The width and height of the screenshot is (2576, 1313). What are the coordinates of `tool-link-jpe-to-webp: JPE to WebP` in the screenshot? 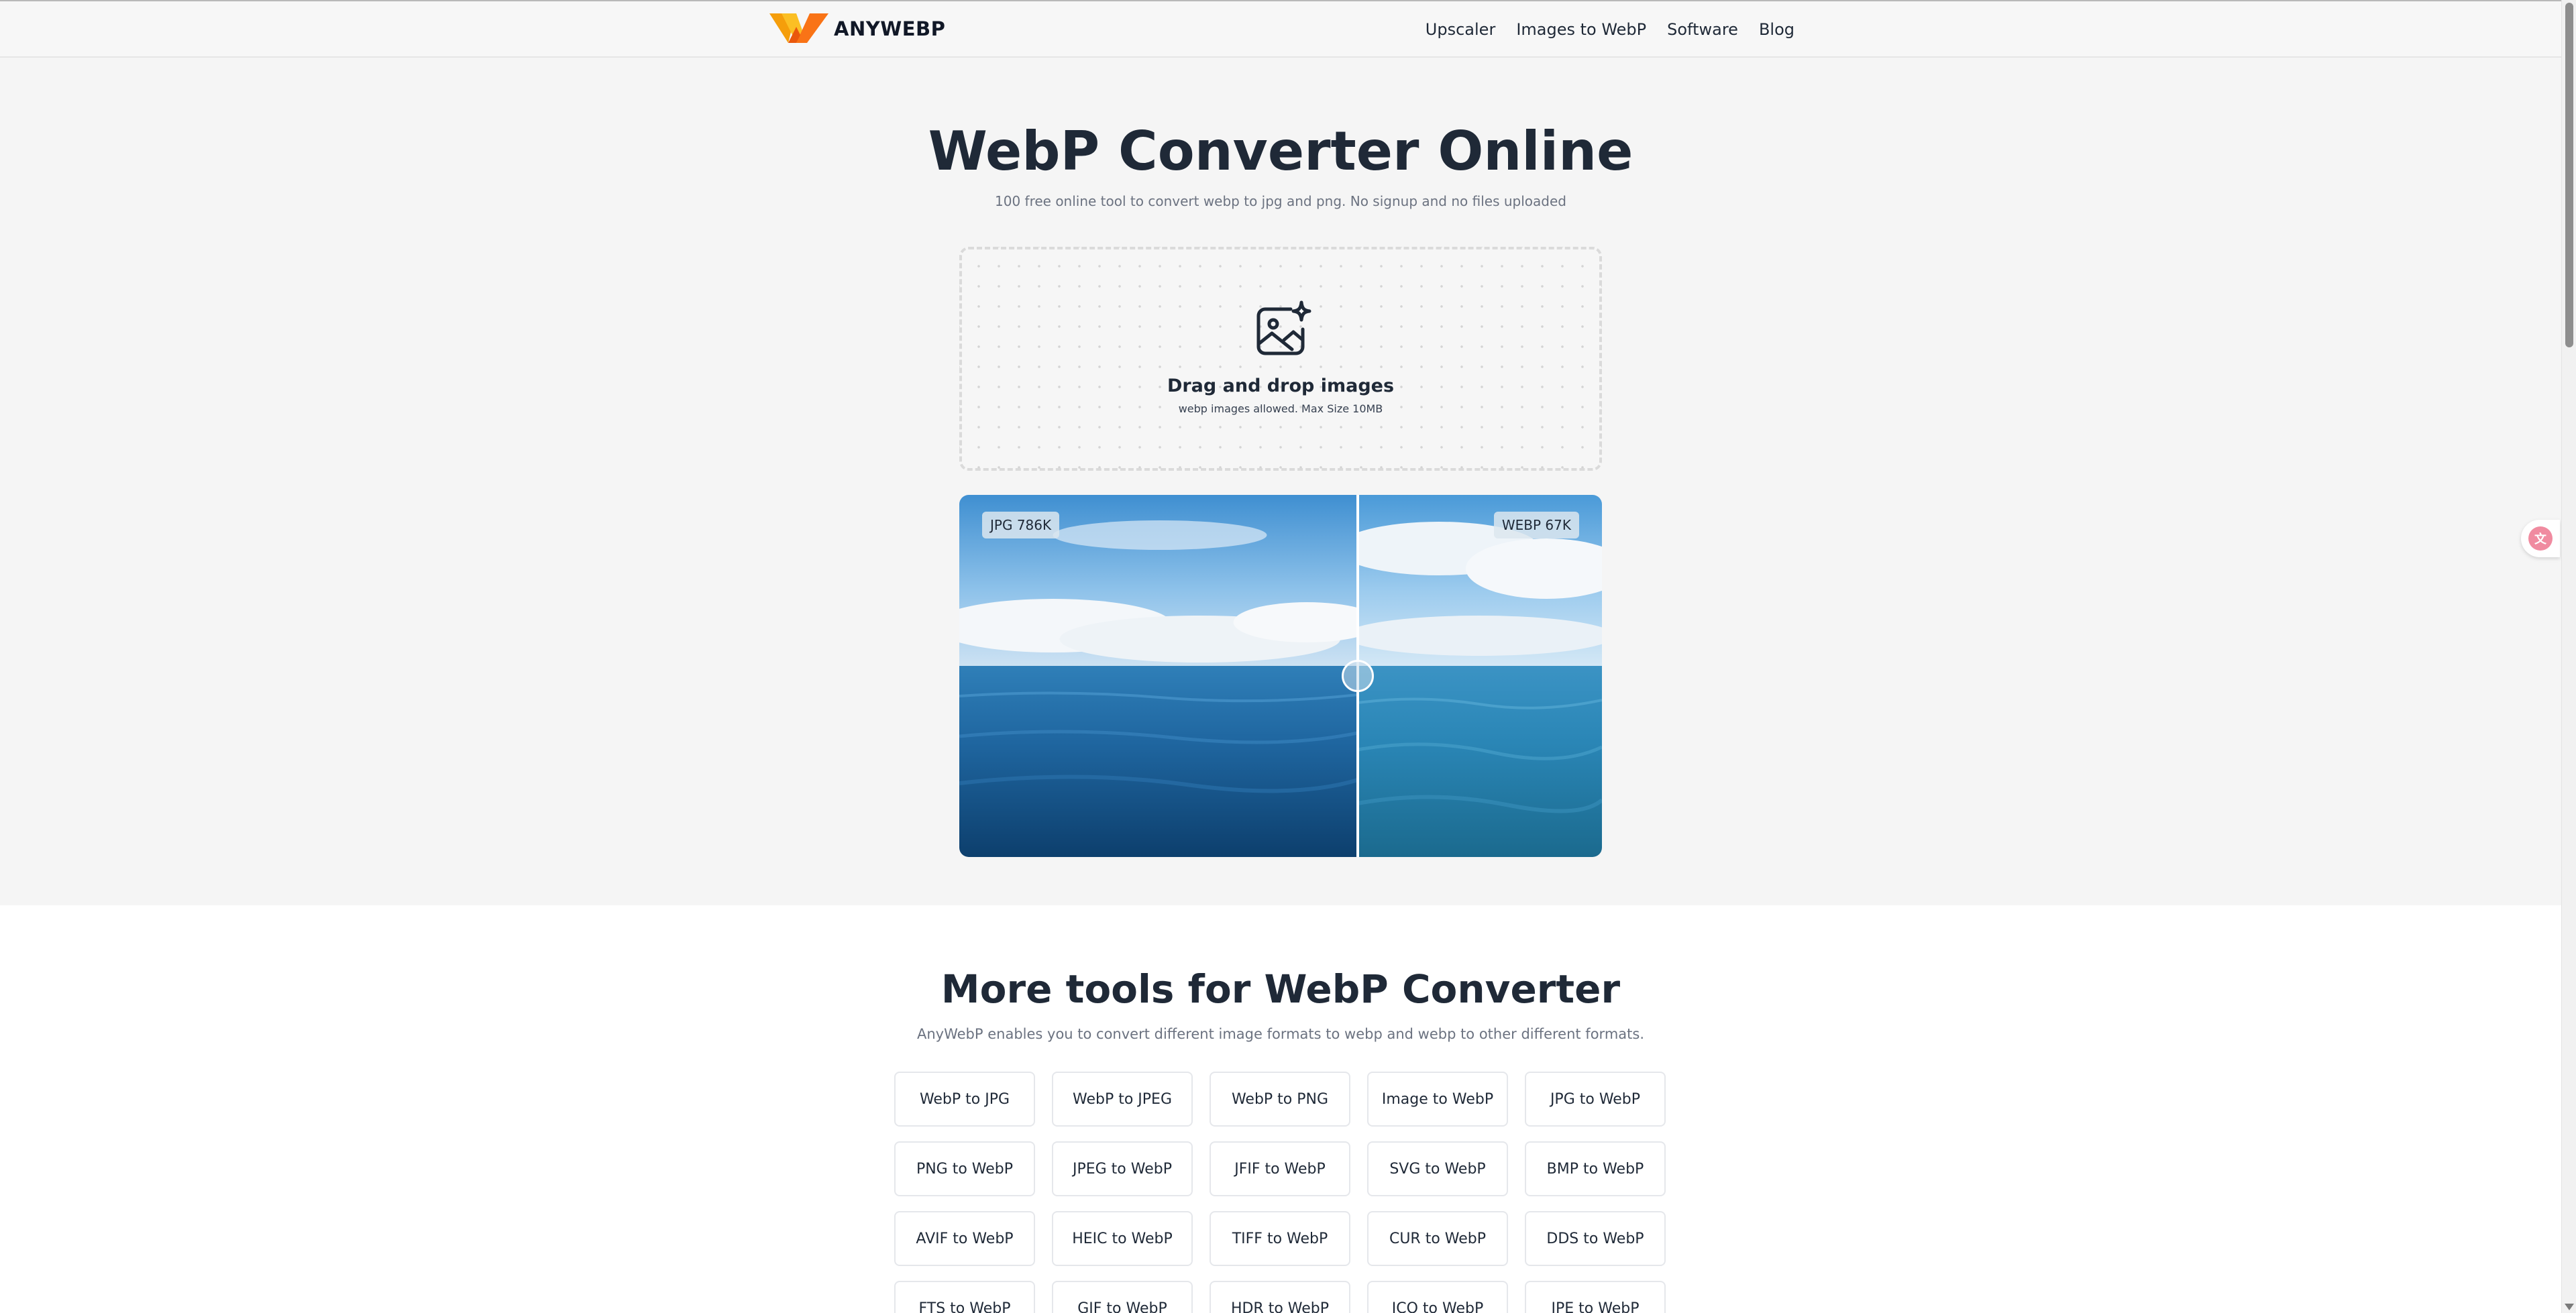 It's located at (1595, 1297).